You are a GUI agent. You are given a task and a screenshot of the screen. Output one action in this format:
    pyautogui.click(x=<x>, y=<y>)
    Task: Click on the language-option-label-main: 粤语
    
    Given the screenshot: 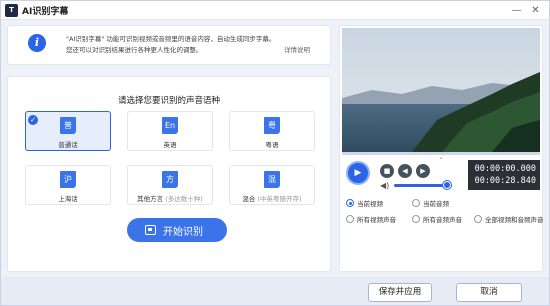 What is the action you would take?
    pyautogui.click(x=272, y=145)
    